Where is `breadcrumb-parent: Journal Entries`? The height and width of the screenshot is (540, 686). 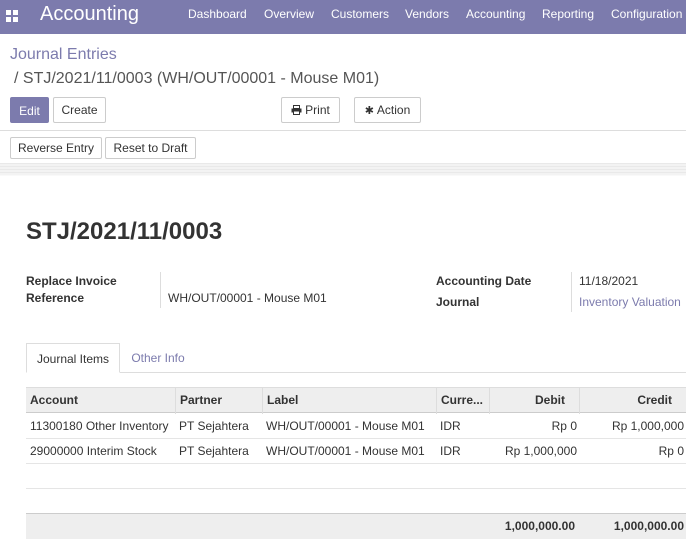
breadcrumb-parent: Journal Entries is located at coordinates (63, 55).